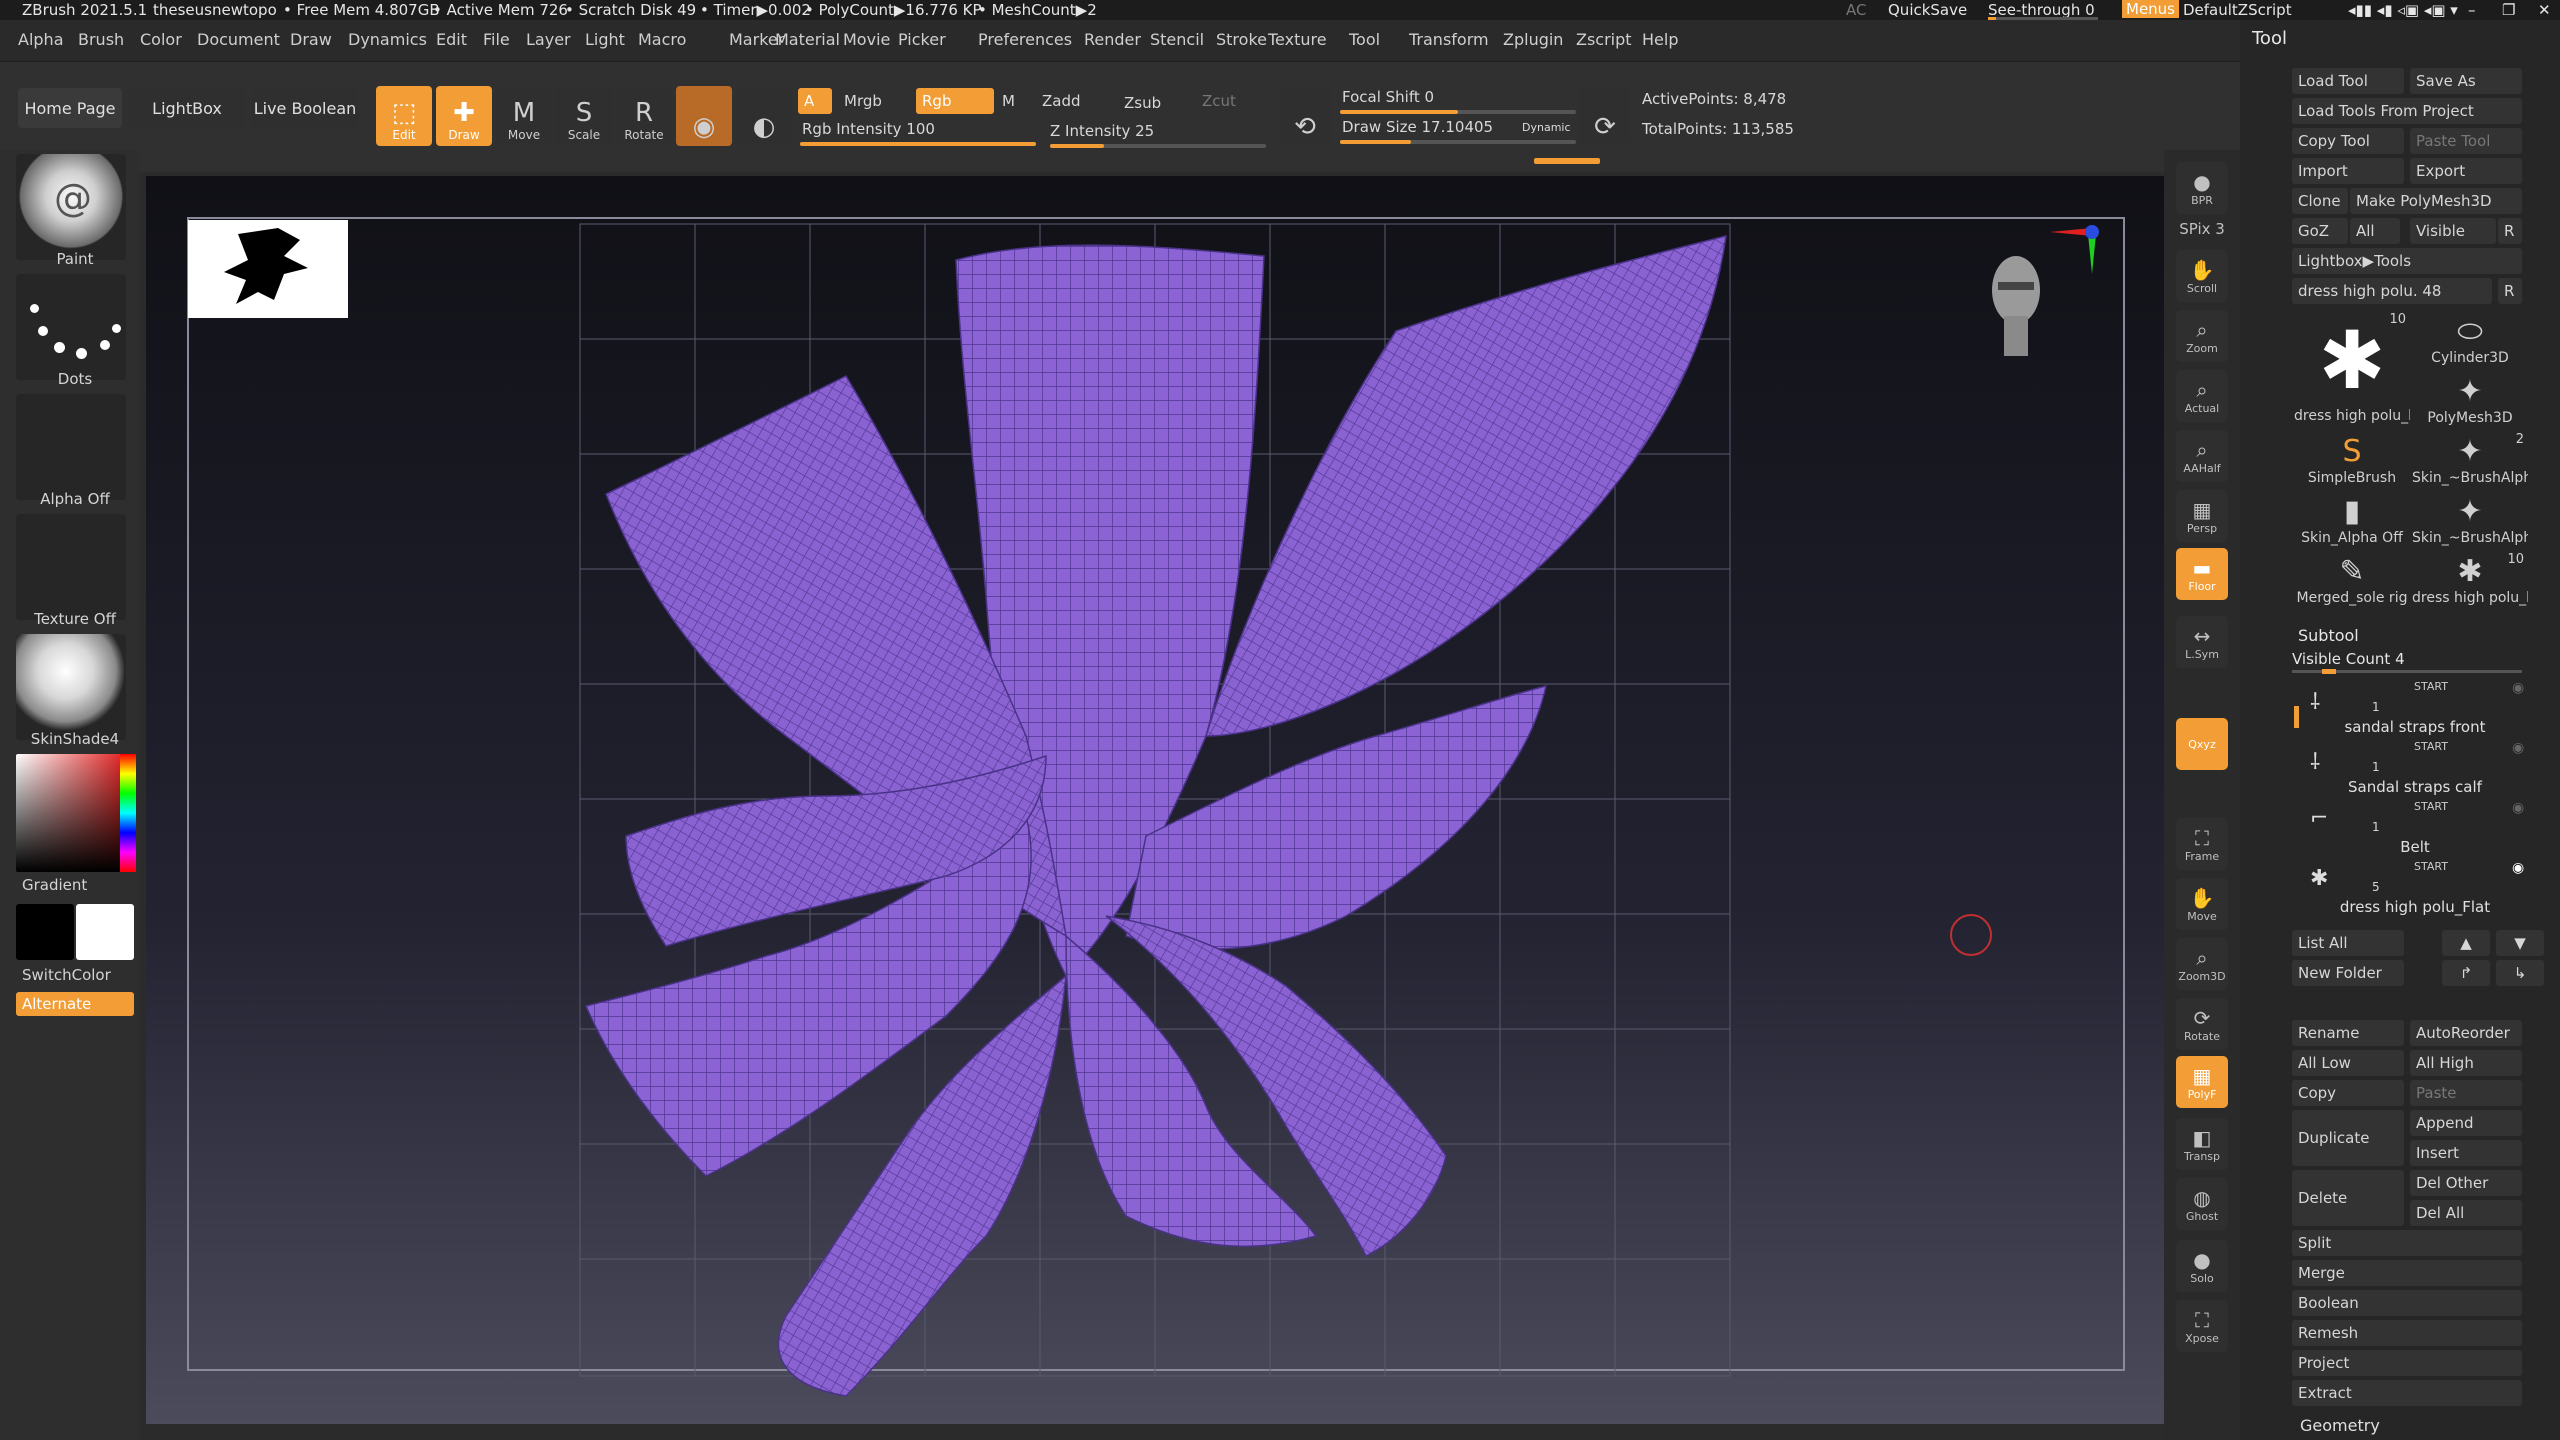  What do you see at coordinates (2202, 1204) in the screenshot?
I see `ghost-button: ◍ Ghost` at bounding box center [2202, 1204].